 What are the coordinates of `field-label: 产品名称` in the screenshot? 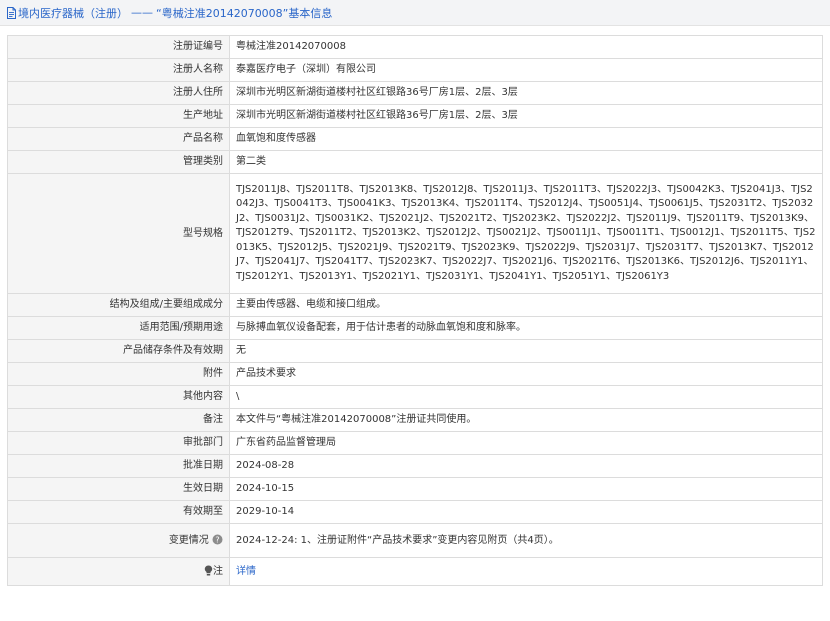 It's located at (118, 139).